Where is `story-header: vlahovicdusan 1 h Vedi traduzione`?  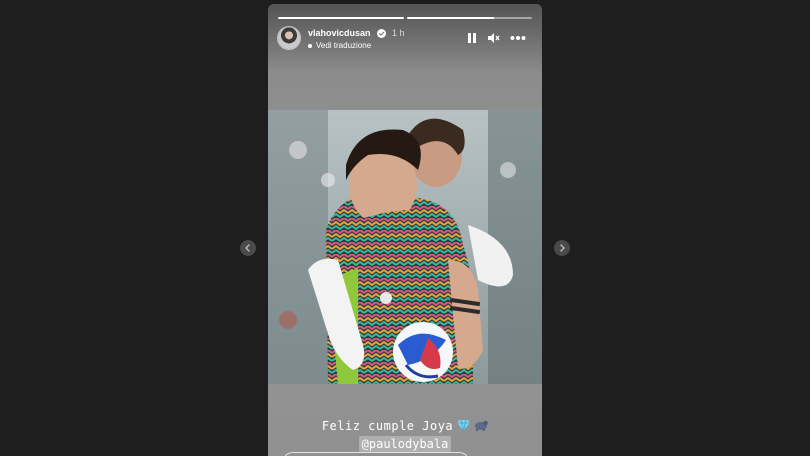
story-header: vlahovicdusan 1 h Vedi traduzione is located at coordinates (405, 39).